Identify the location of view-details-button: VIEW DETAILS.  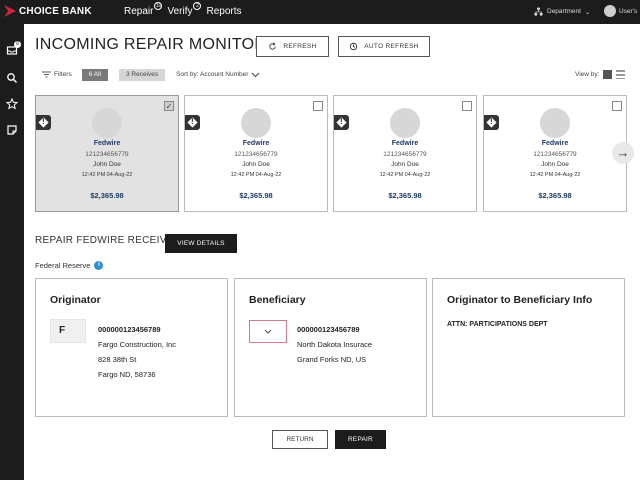
(201, 243).